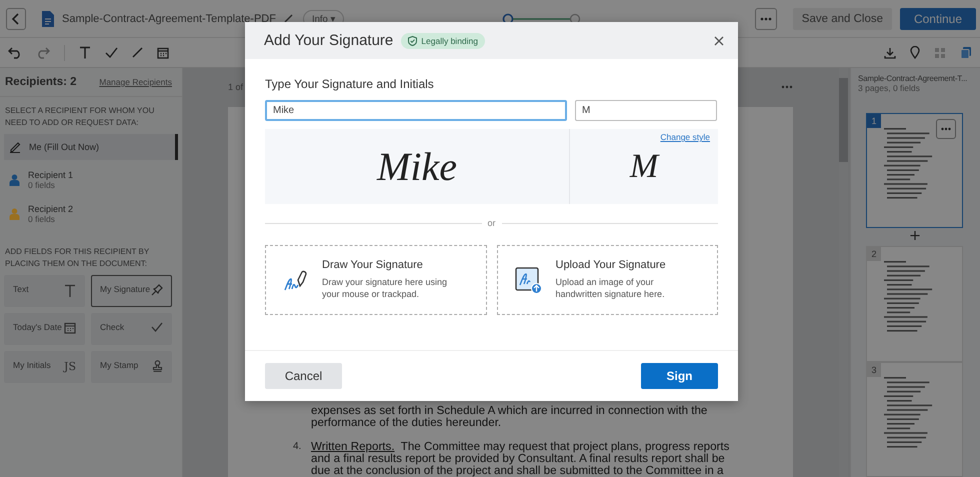 This screenshot has width=980, height=477. Describe the element at coordinates (131, 367) in the screenshot. I see `field-tool-button: My Stamp` at that location.